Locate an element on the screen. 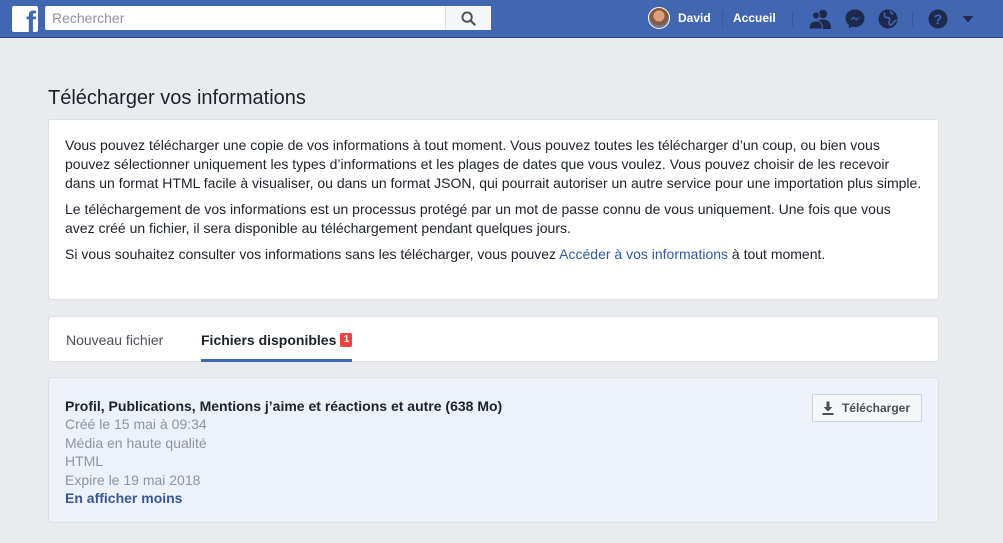  help-icon: ? is located at coordinates (938, 19).